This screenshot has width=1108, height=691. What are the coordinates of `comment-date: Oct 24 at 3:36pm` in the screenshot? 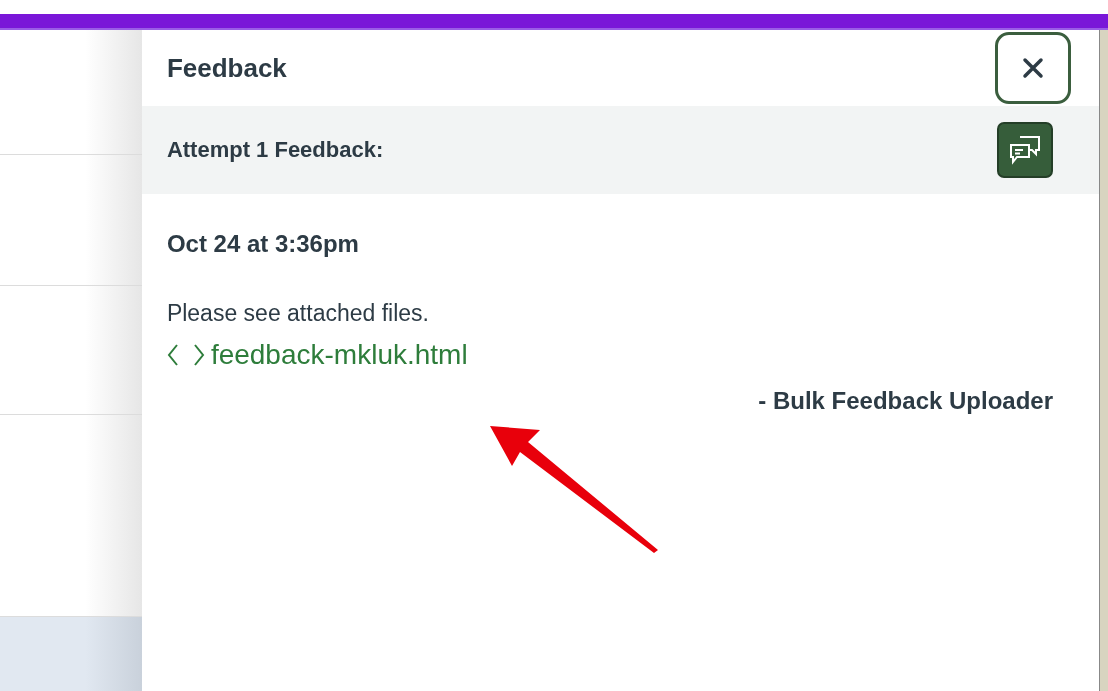 It's located at (263, 244).